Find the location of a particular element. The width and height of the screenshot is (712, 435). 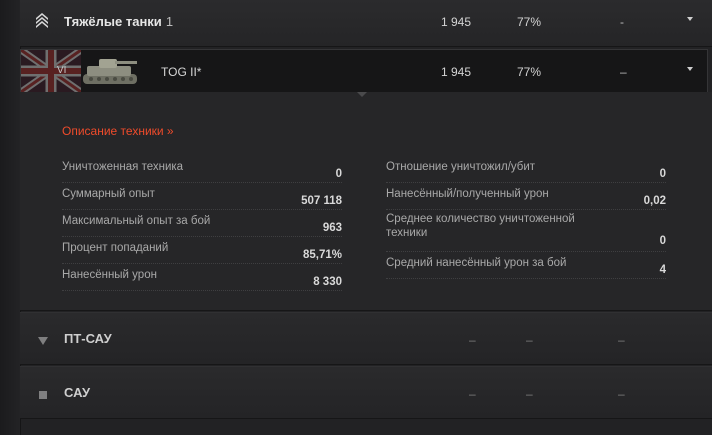

stat-row: Отношение уничтожил/убит 0 is located at coordinates (526, 169).